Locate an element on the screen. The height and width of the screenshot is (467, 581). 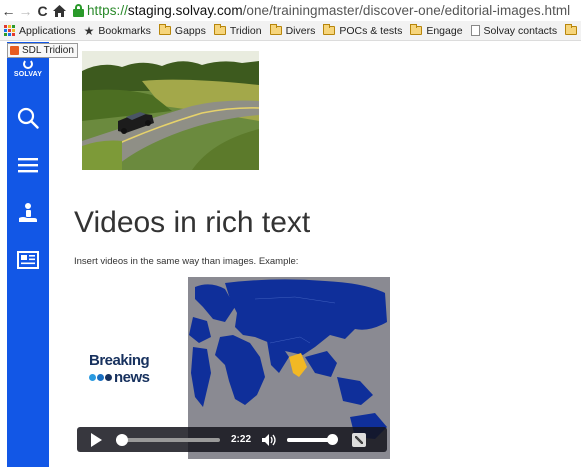
volume-knob is located at coordinates (333, 439).